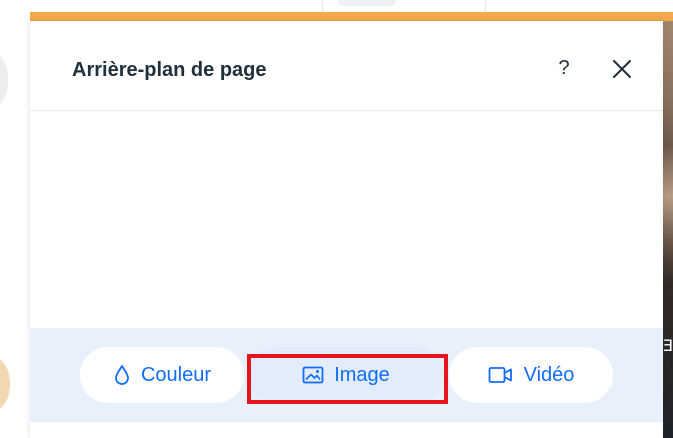  I want to click on droplet-icon, so click(122, 375).